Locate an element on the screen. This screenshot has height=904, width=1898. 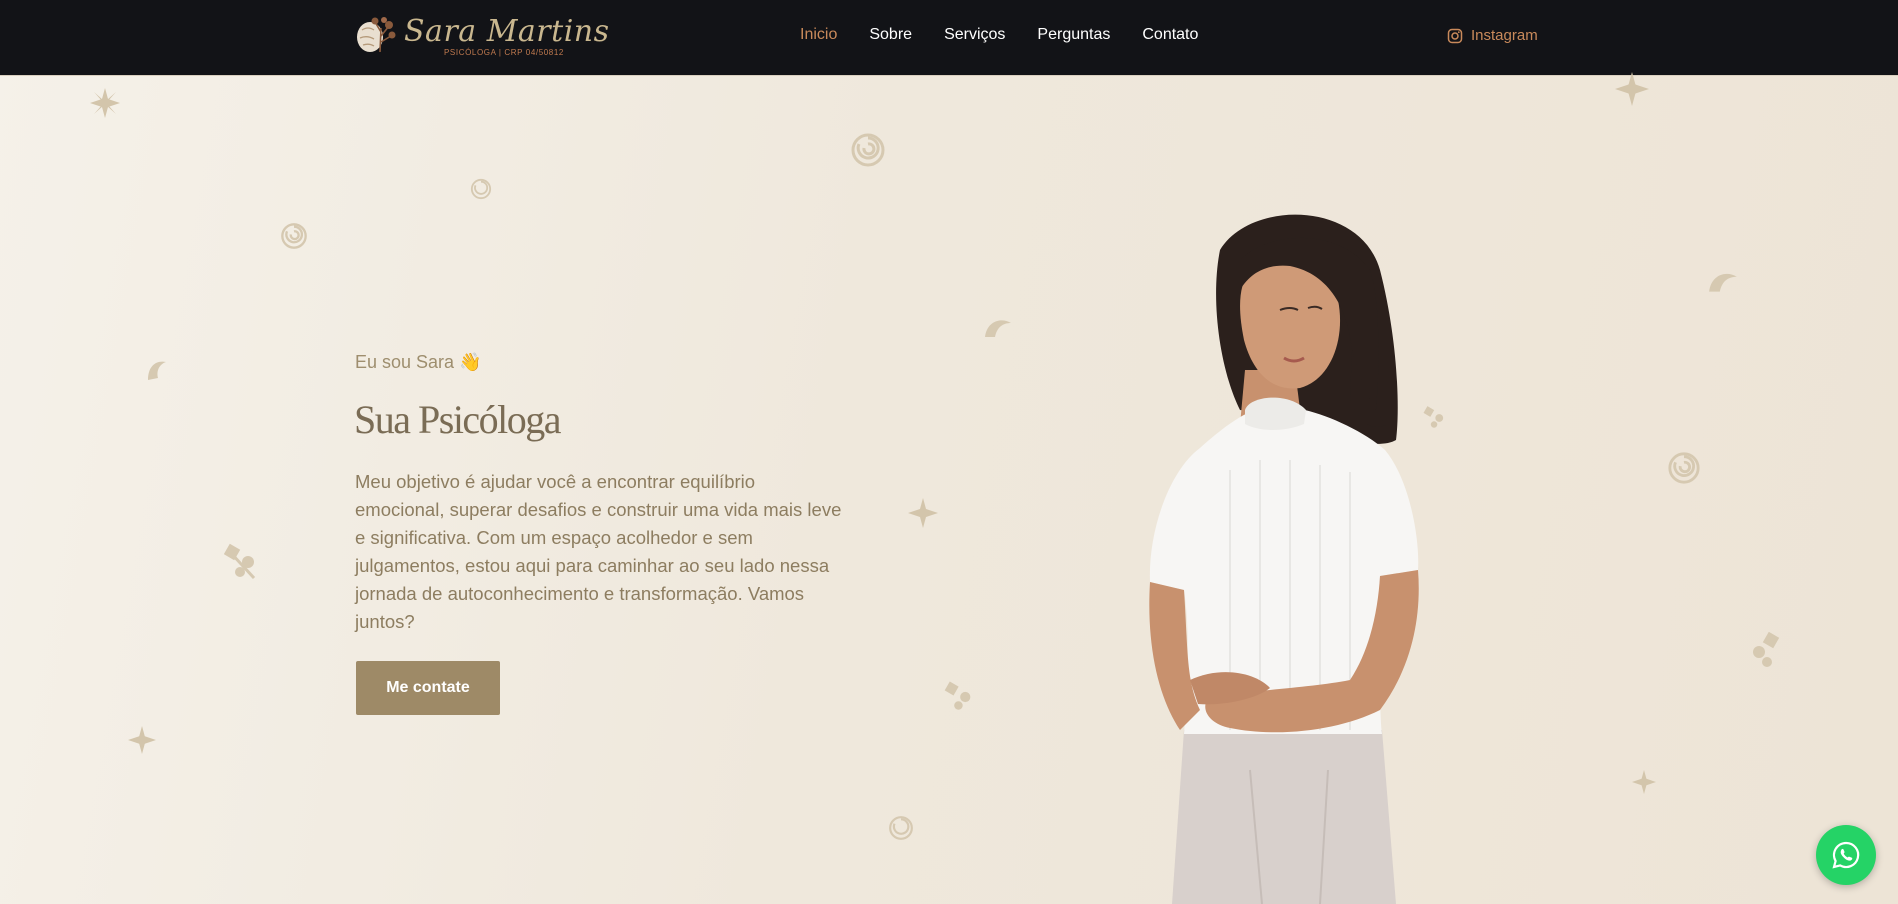
main-nav: Inicio Sobre Serviços Perguntas Contato is located at coordinates (999, 35).